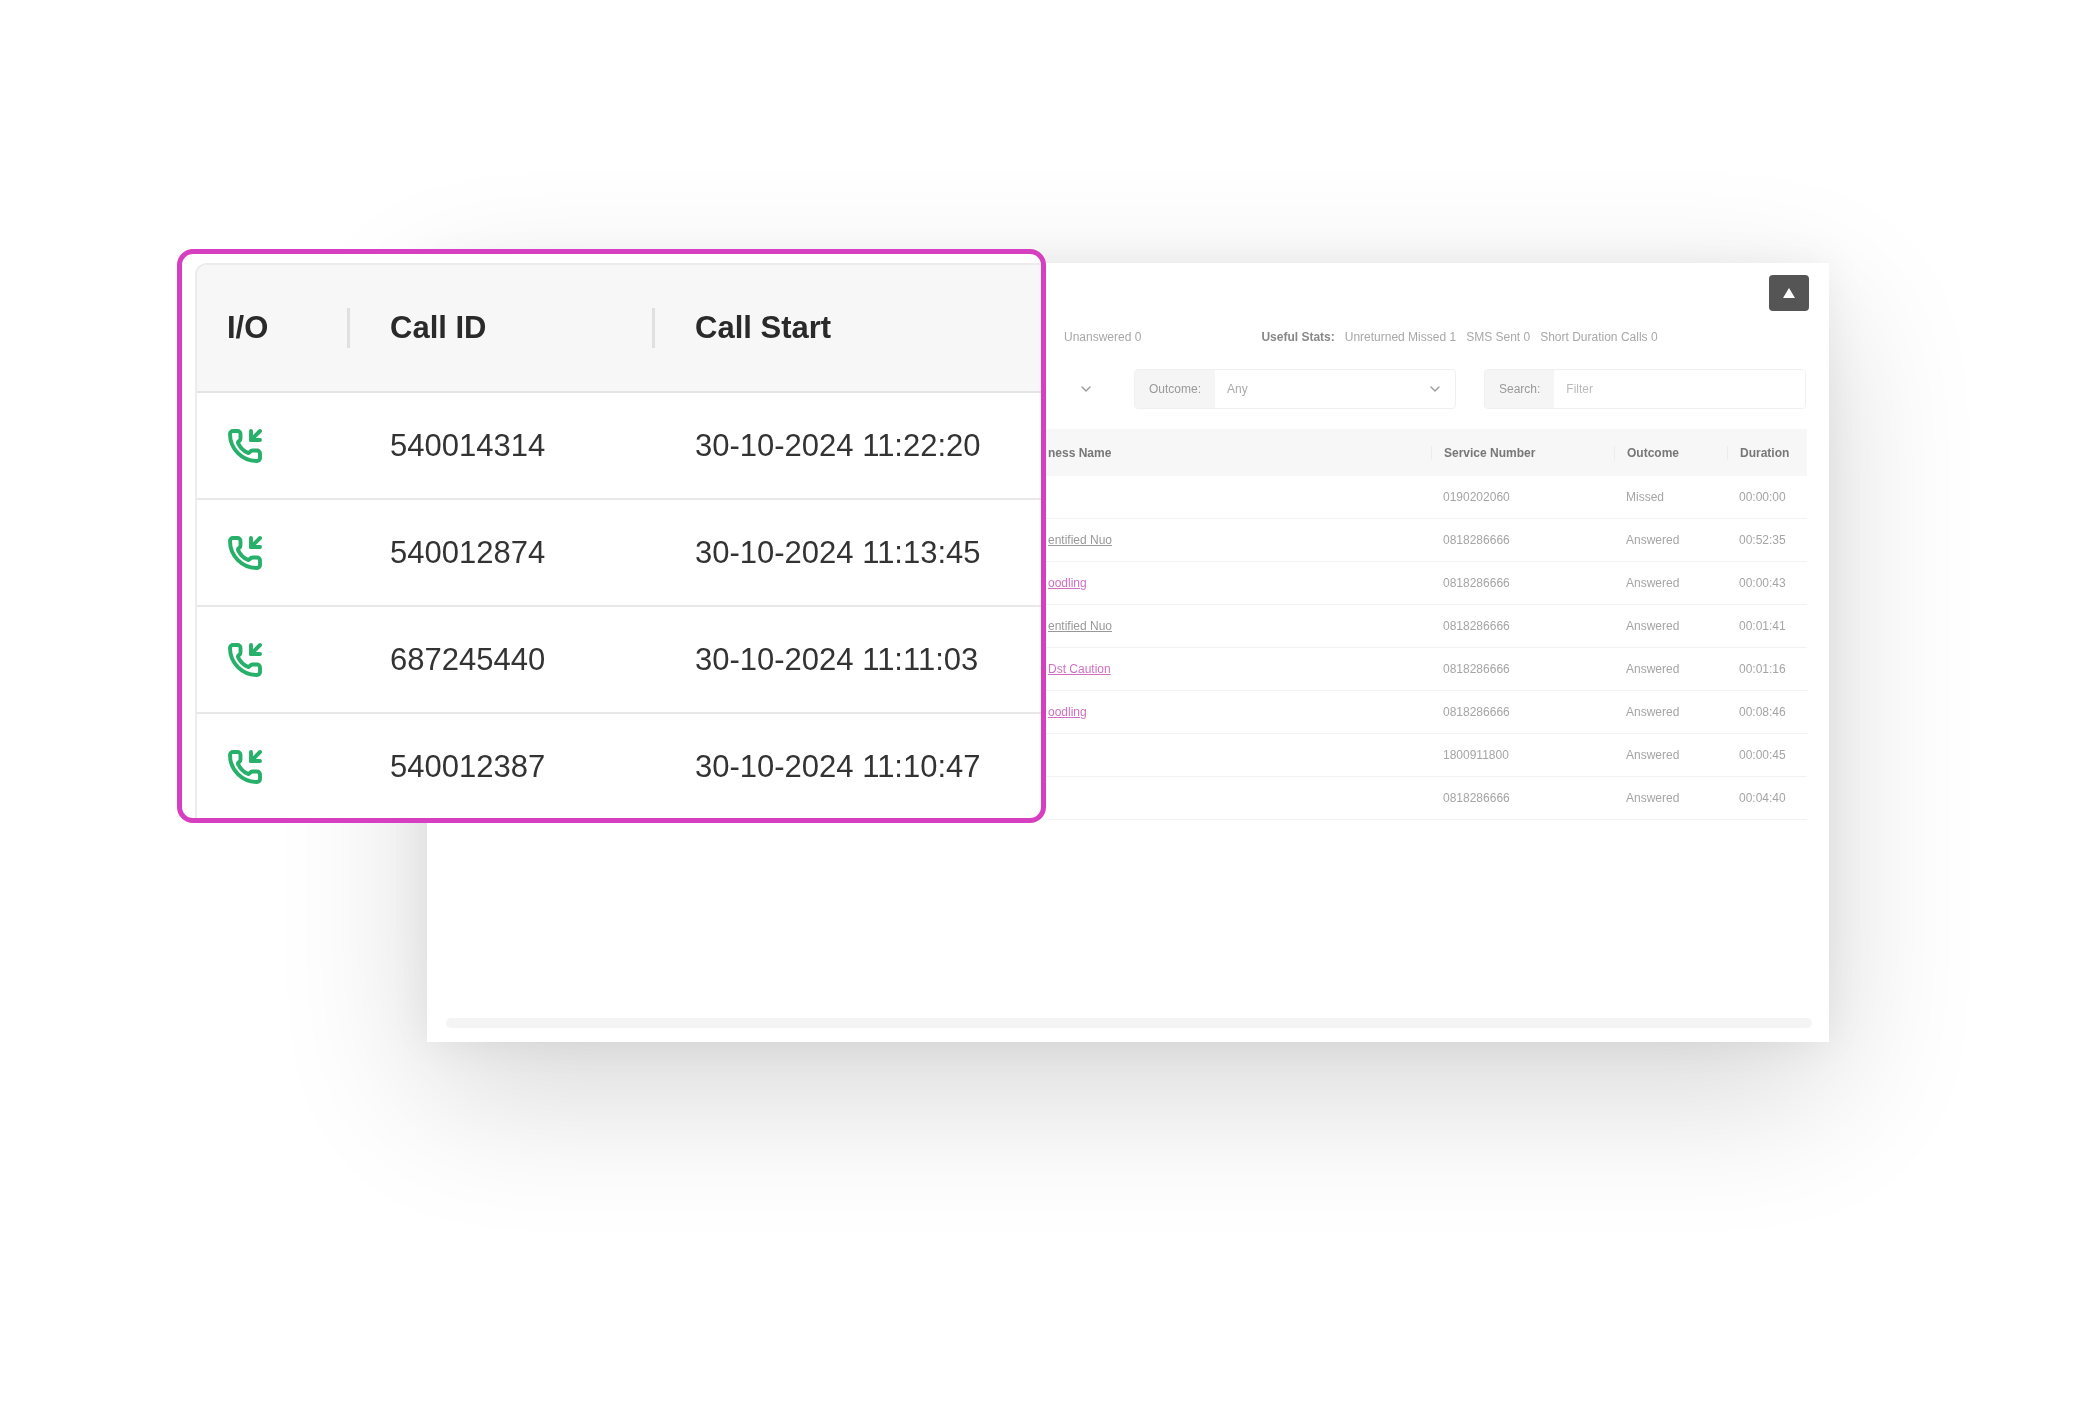 This screenshot has width=2090, height=1425. I want to click on stats-label: Useful Stats:, so click(1298, 337).